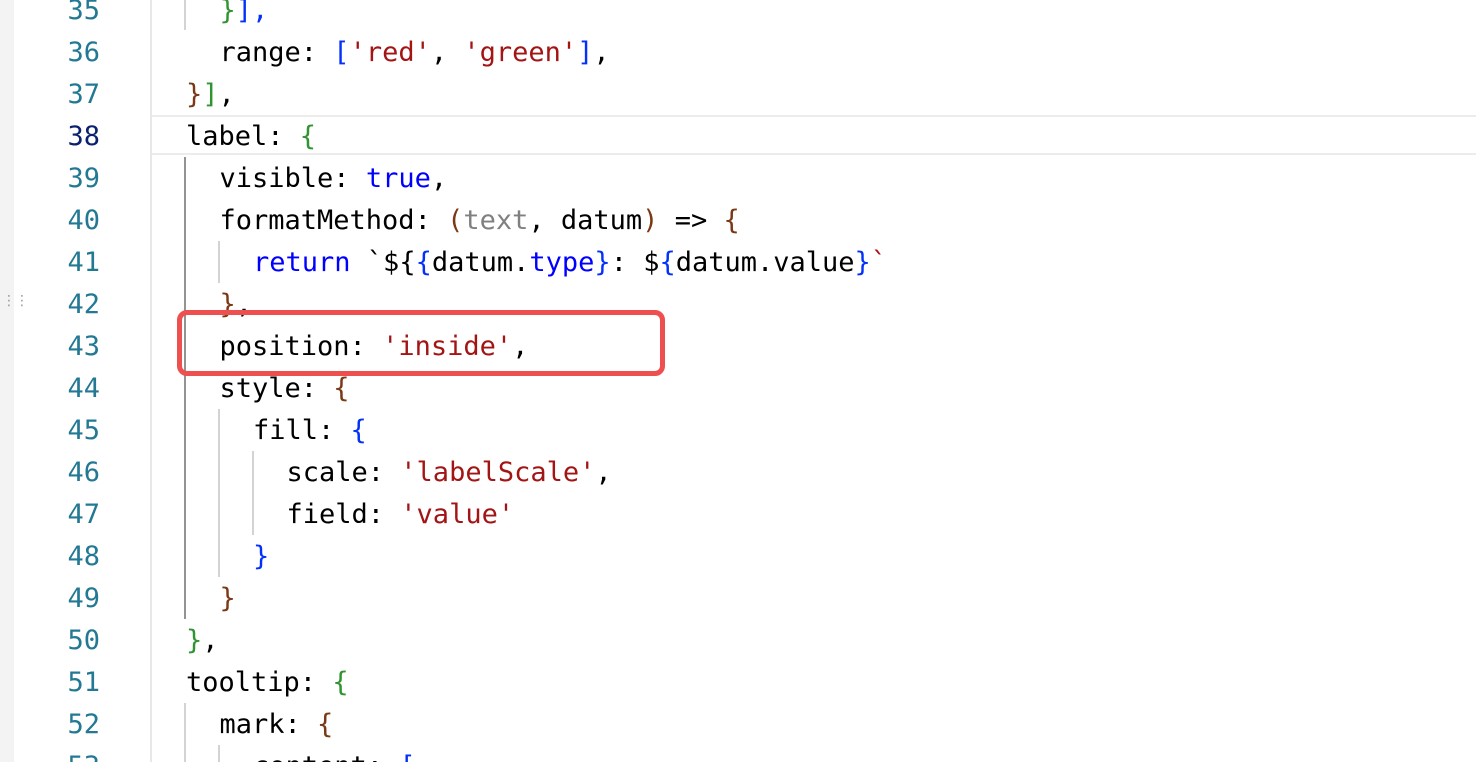 Image resolution: width=1476 pixels, height=762 pixels. Describe the element at coordinates (302, 430) in the screenshot. I see `code-token: fill:` at that location.